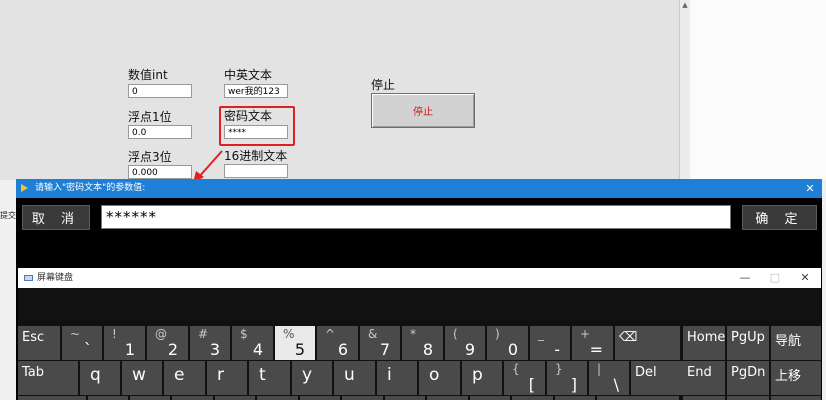 This screenshot has width=826, height=400. What do you see at coordinates (788, 376) in the screenshot?
I see `key-main-label: 上移` at bounding box center [788, 376].